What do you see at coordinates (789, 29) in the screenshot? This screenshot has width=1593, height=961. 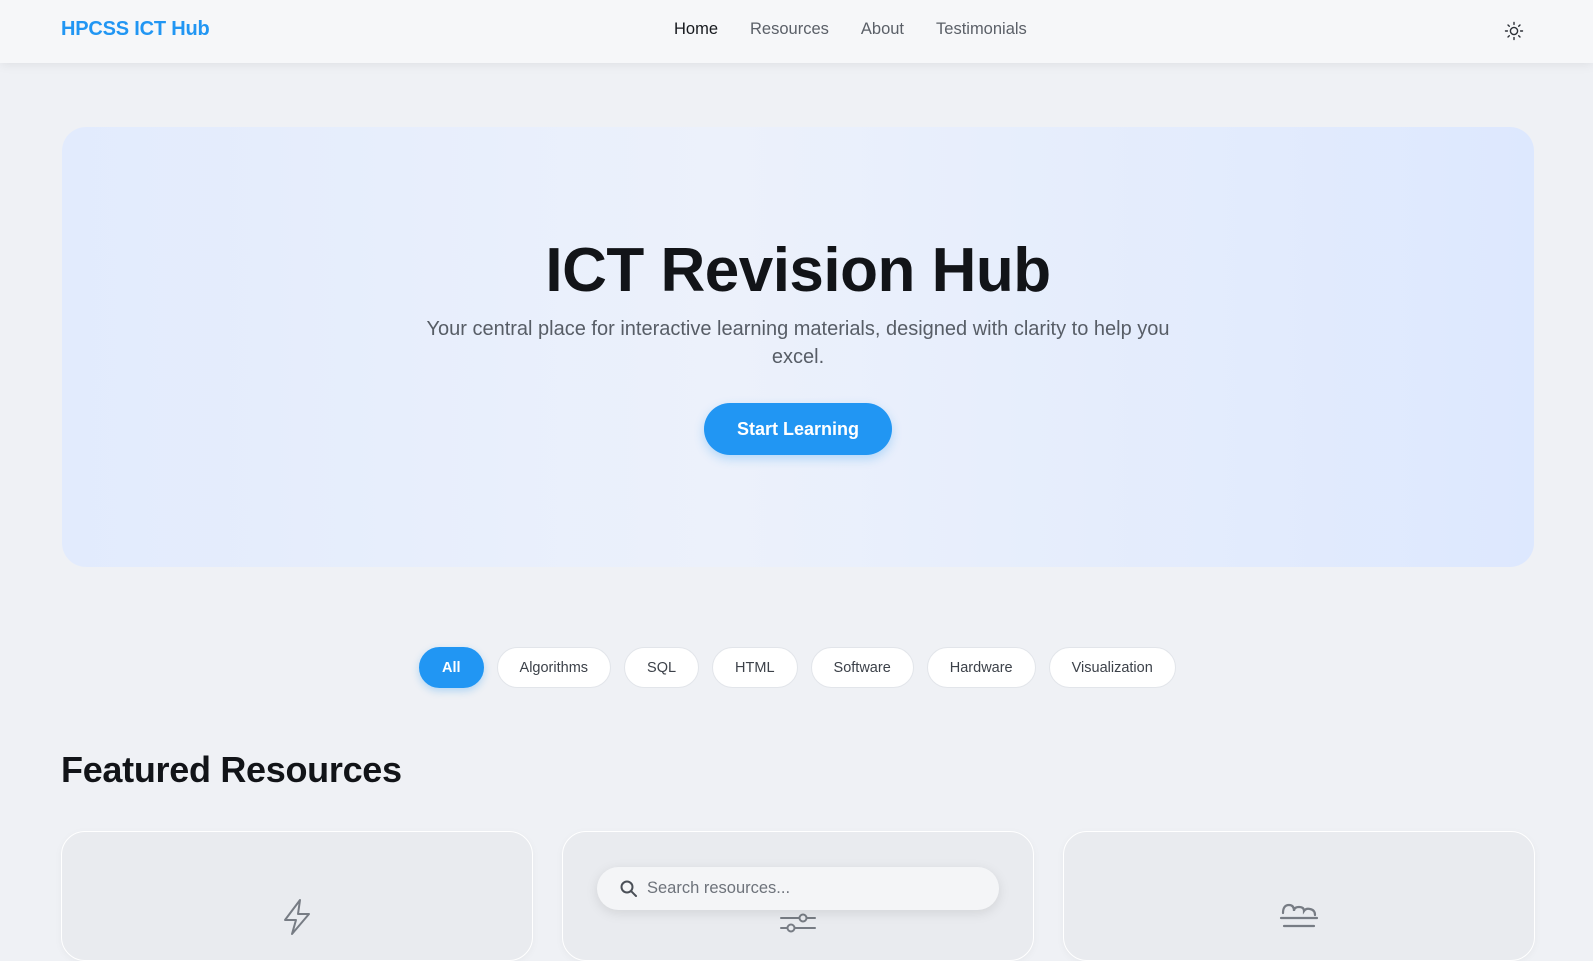 I see `nav-link-resources: Resources` at bounding box center [789, 29].